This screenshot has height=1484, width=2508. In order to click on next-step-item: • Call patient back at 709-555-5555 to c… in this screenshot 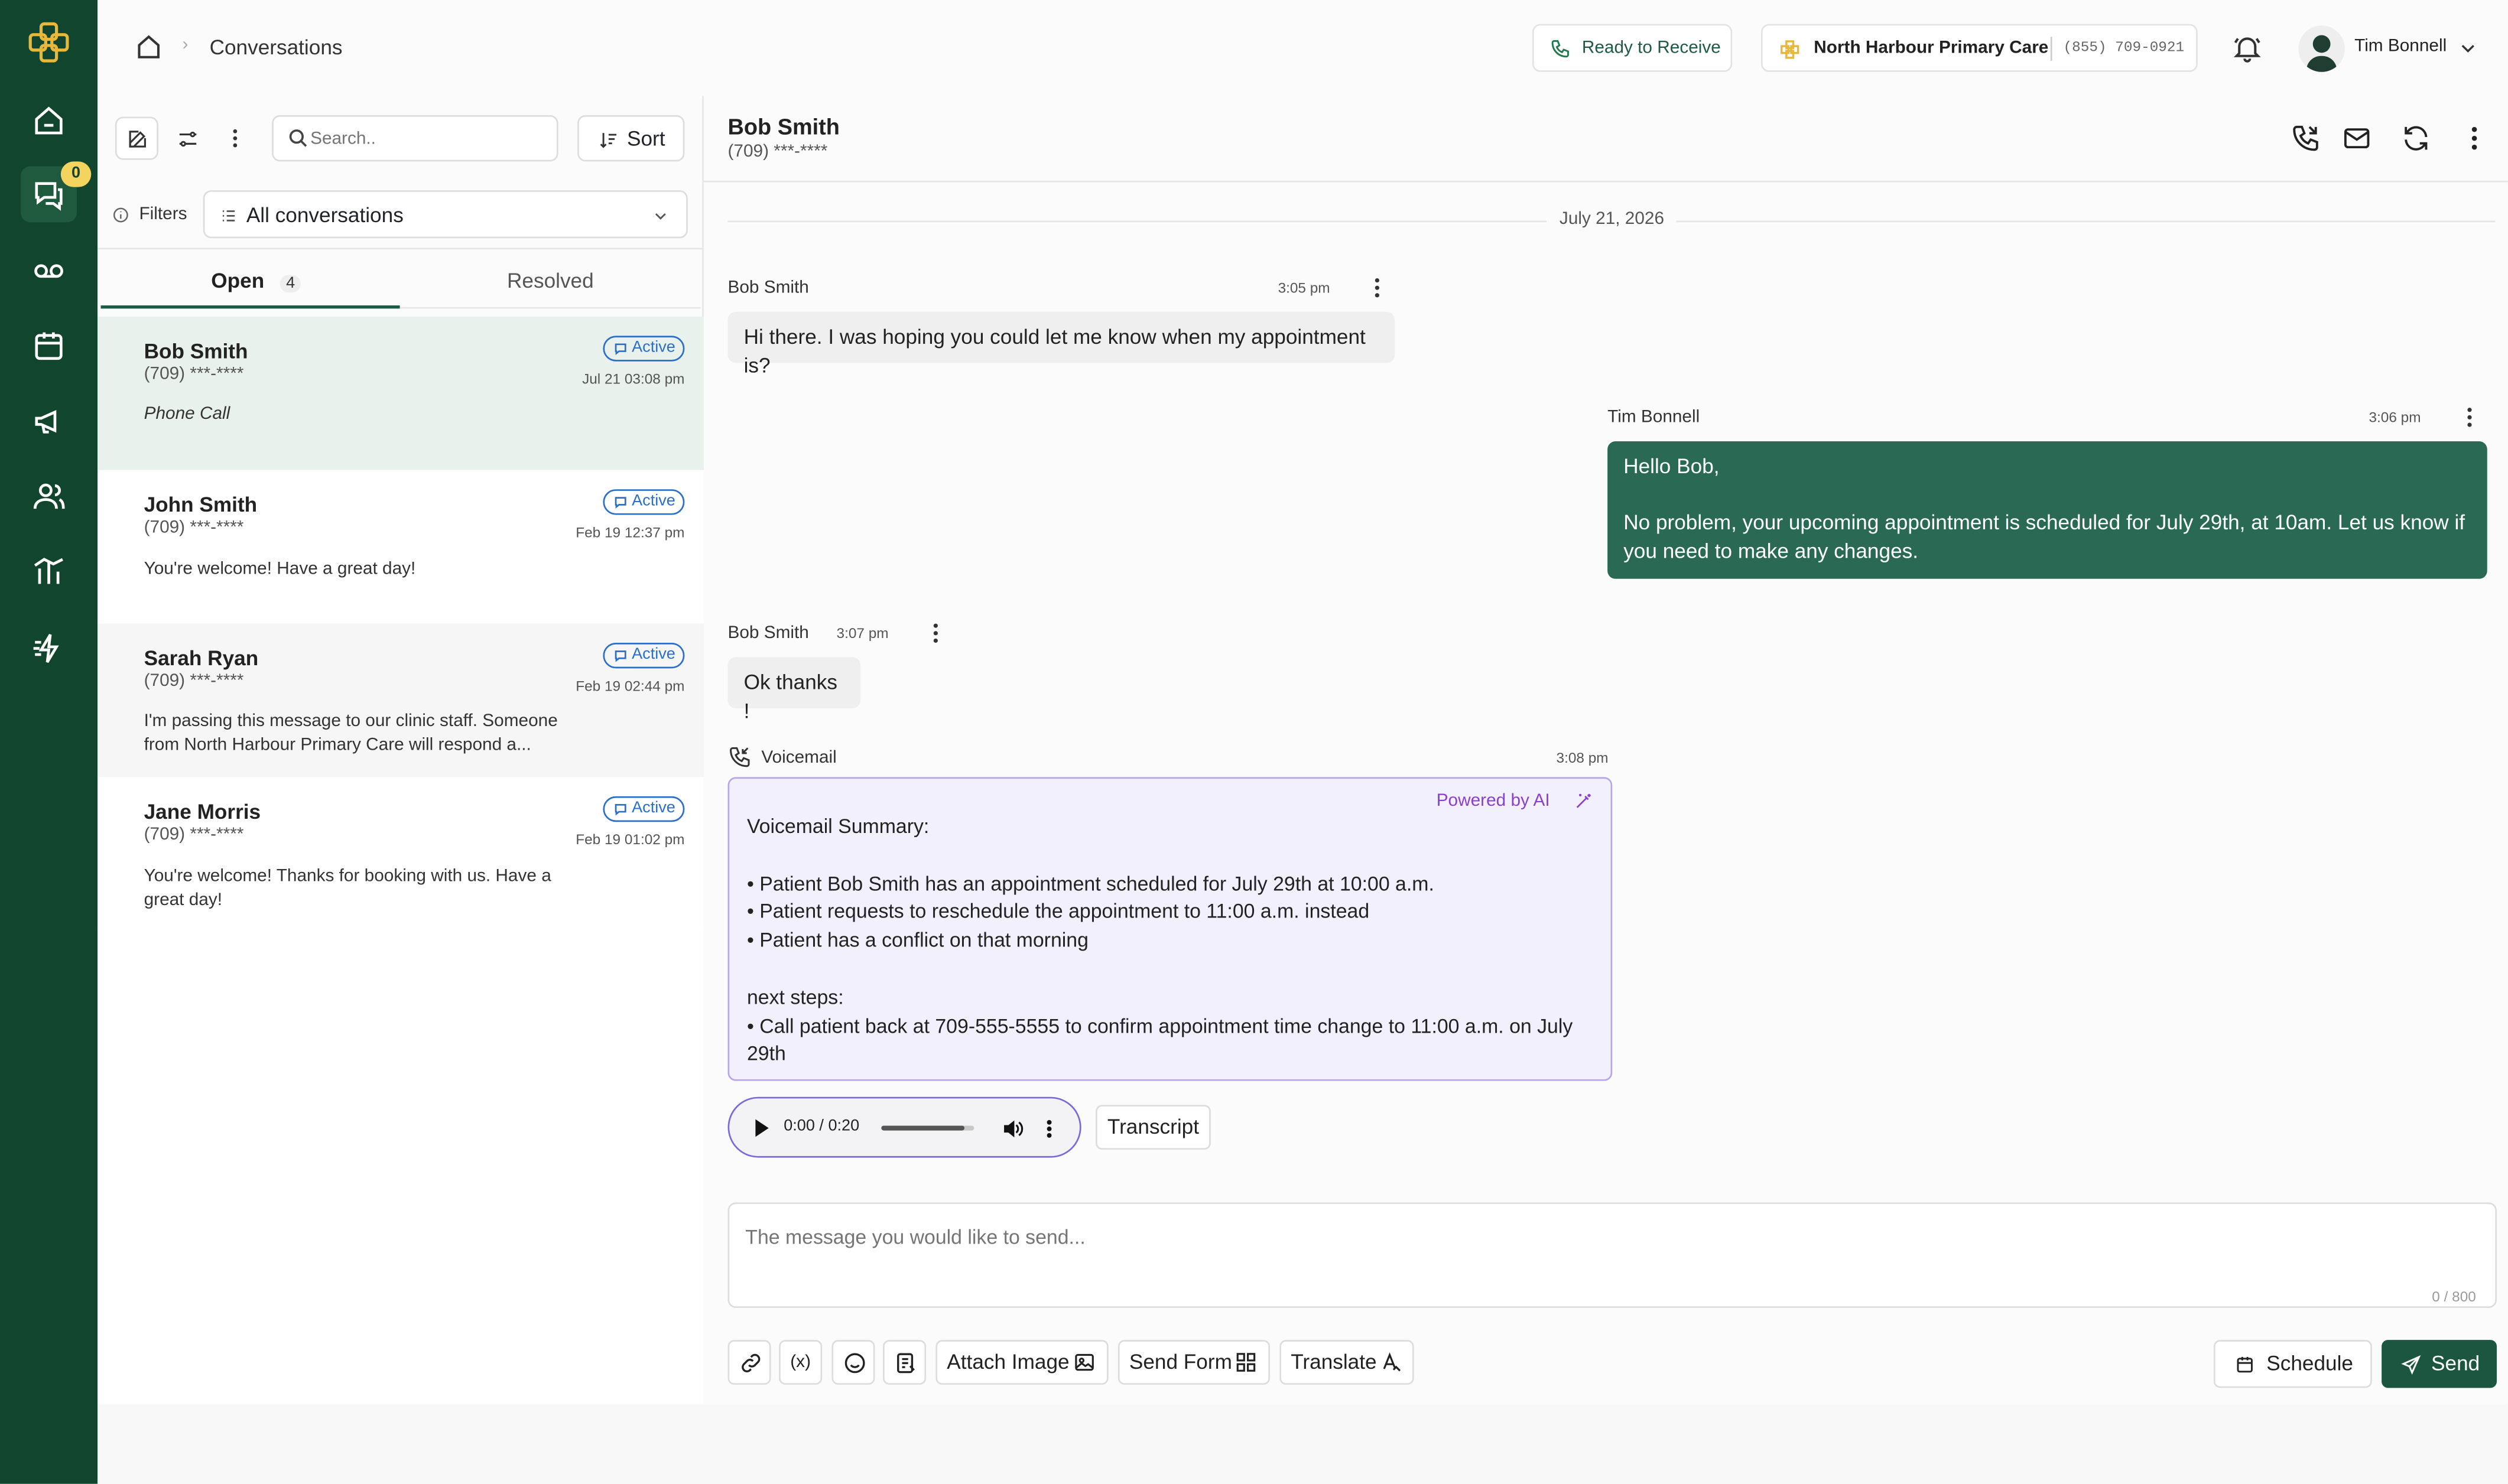, I will do `click(1159, 1040)`.